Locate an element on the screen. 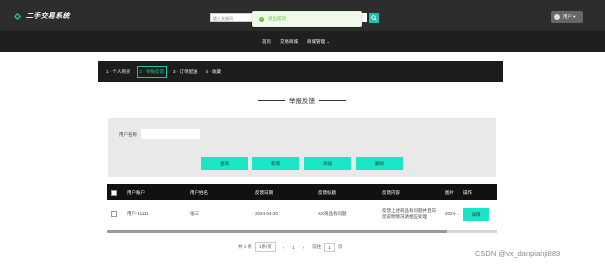 This screenshot has width=605, height=267. logo: 二手交易系统 is located at coordinates (41, 16).